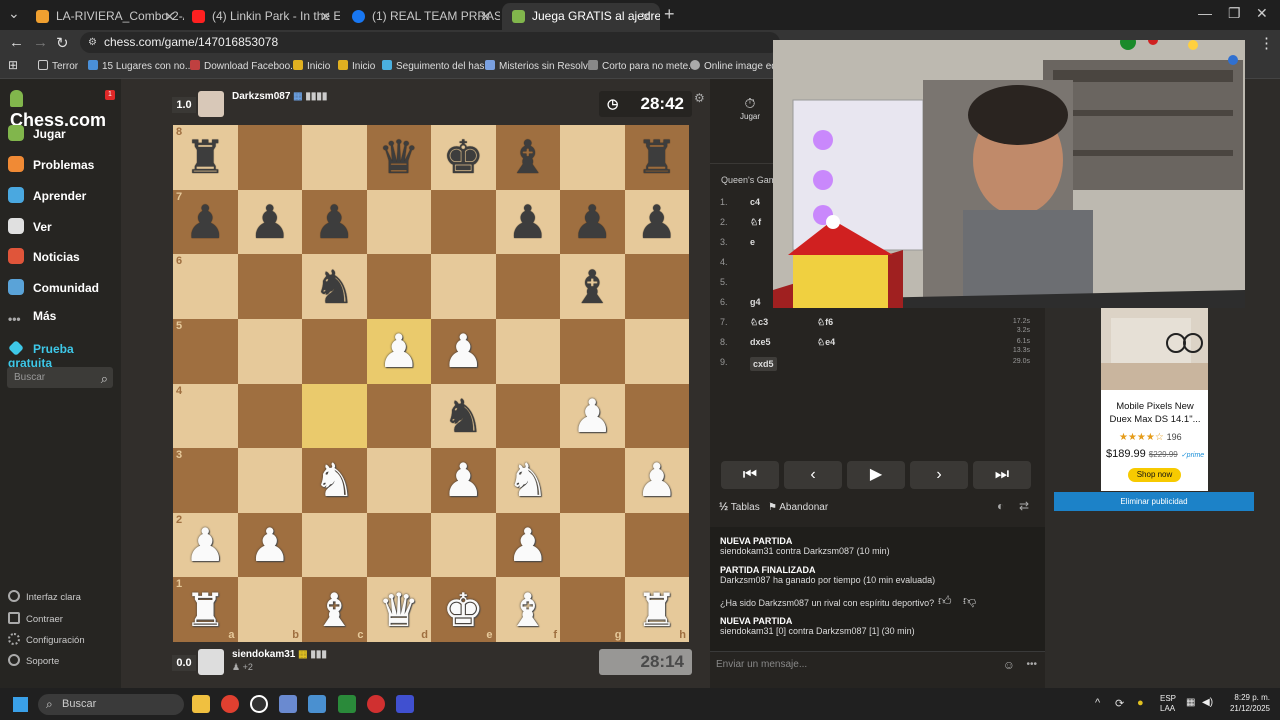 This screenshot has width=1280, height=720. What do you see at coordinates (398, 609) in the screenshot?
I see `square-d1: ♛ d` at bounding box center [398, 609].